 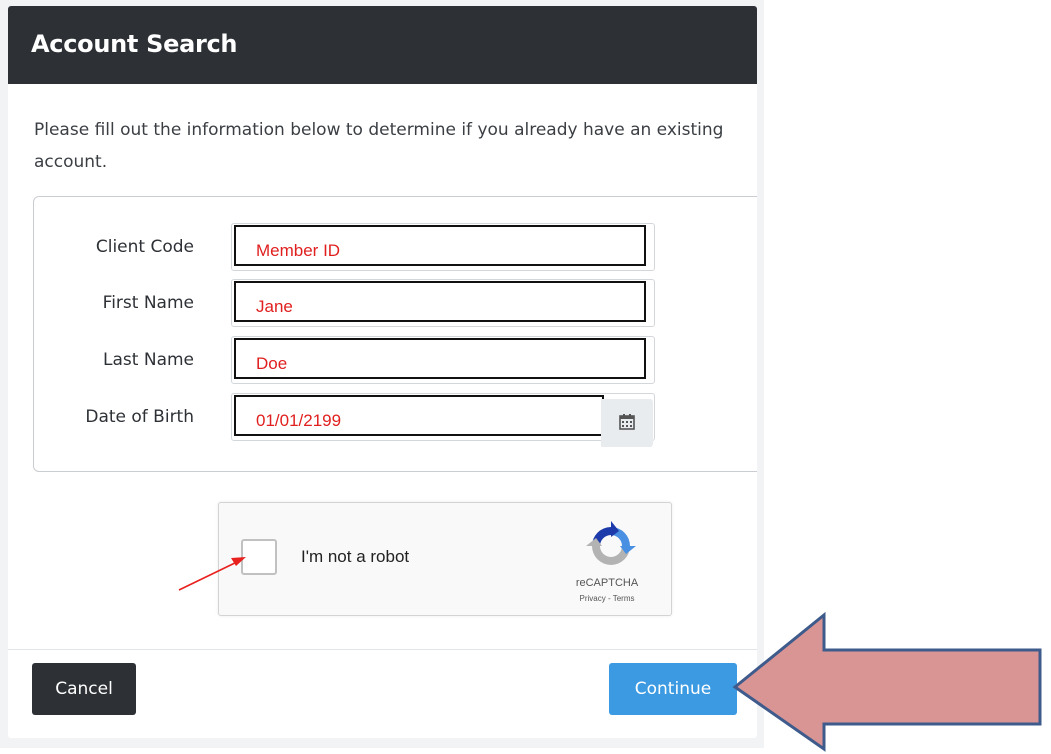 I want to click on modal-header: Account Search, so click(x=382, y=45).